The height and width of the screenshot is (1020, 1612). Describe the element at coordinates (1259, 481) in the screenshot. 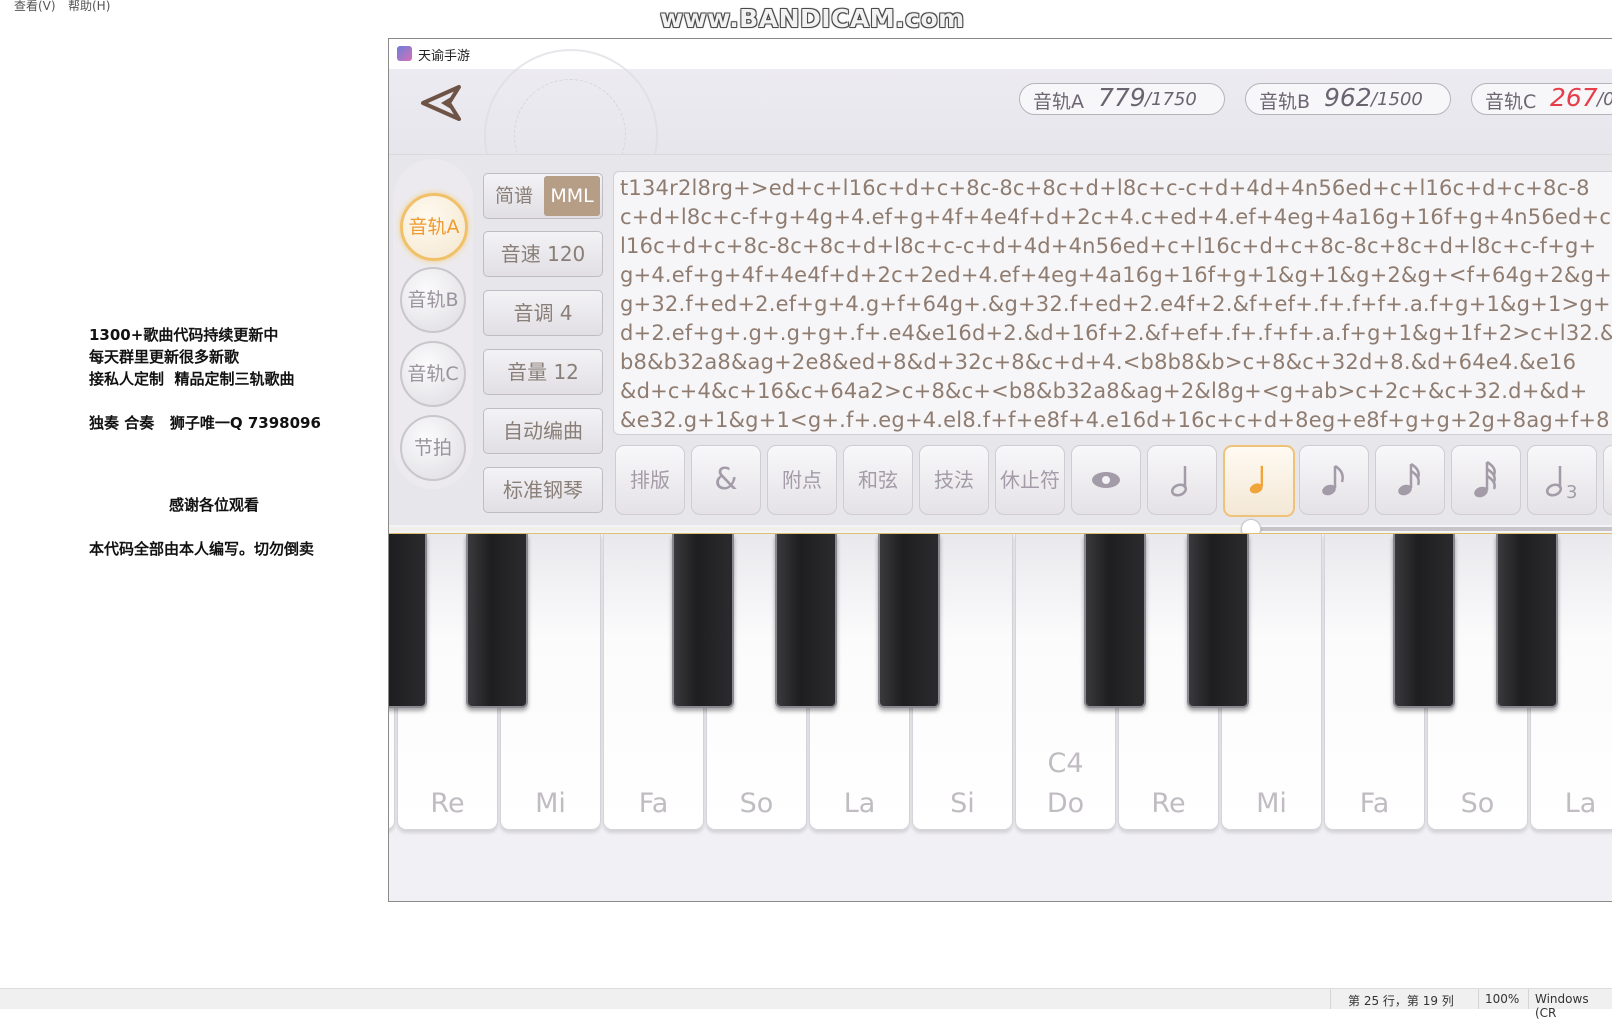

I see `quarter-note-icon` at that location.